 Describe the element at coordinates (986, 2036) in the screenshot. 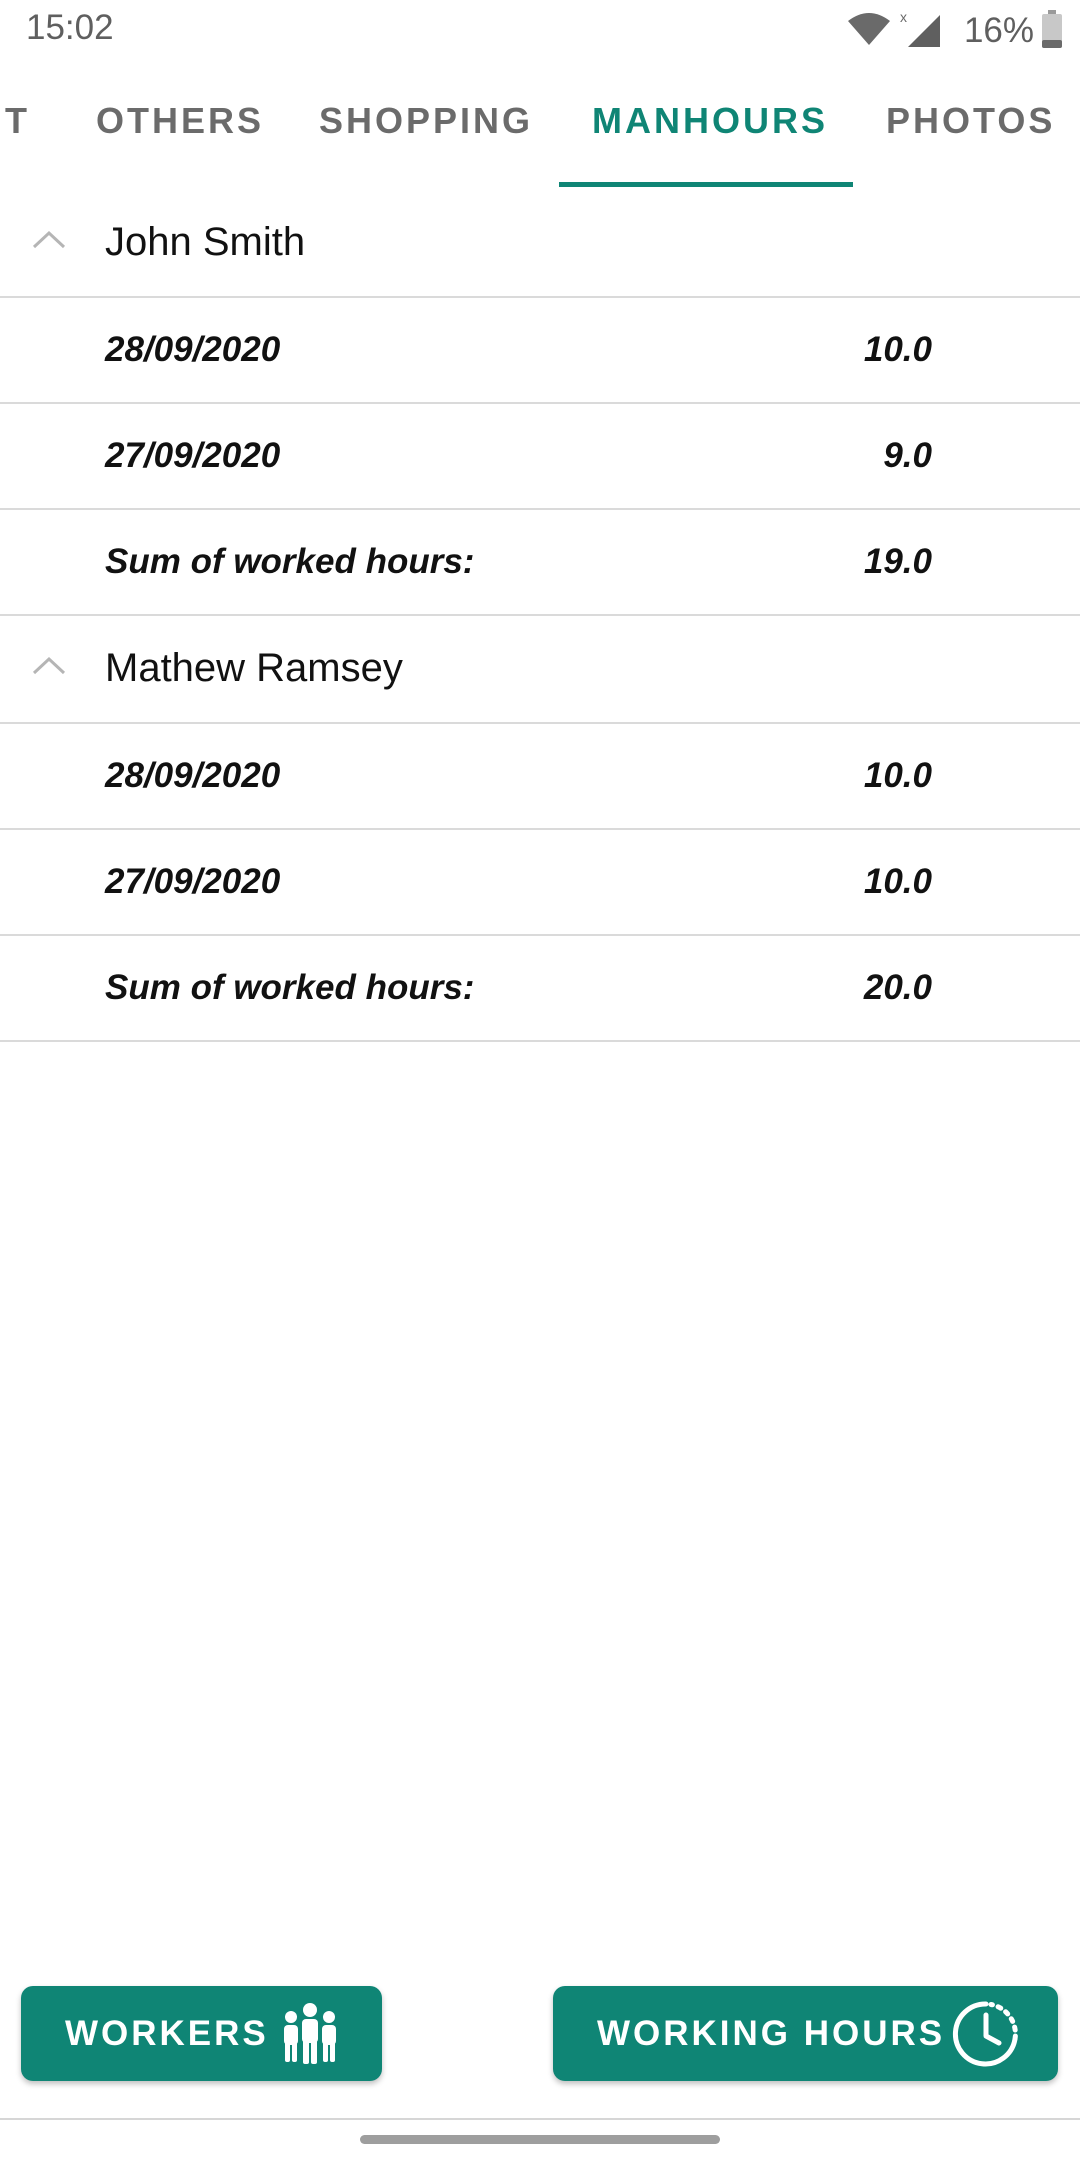

I see `clock-history-icon` at that location.